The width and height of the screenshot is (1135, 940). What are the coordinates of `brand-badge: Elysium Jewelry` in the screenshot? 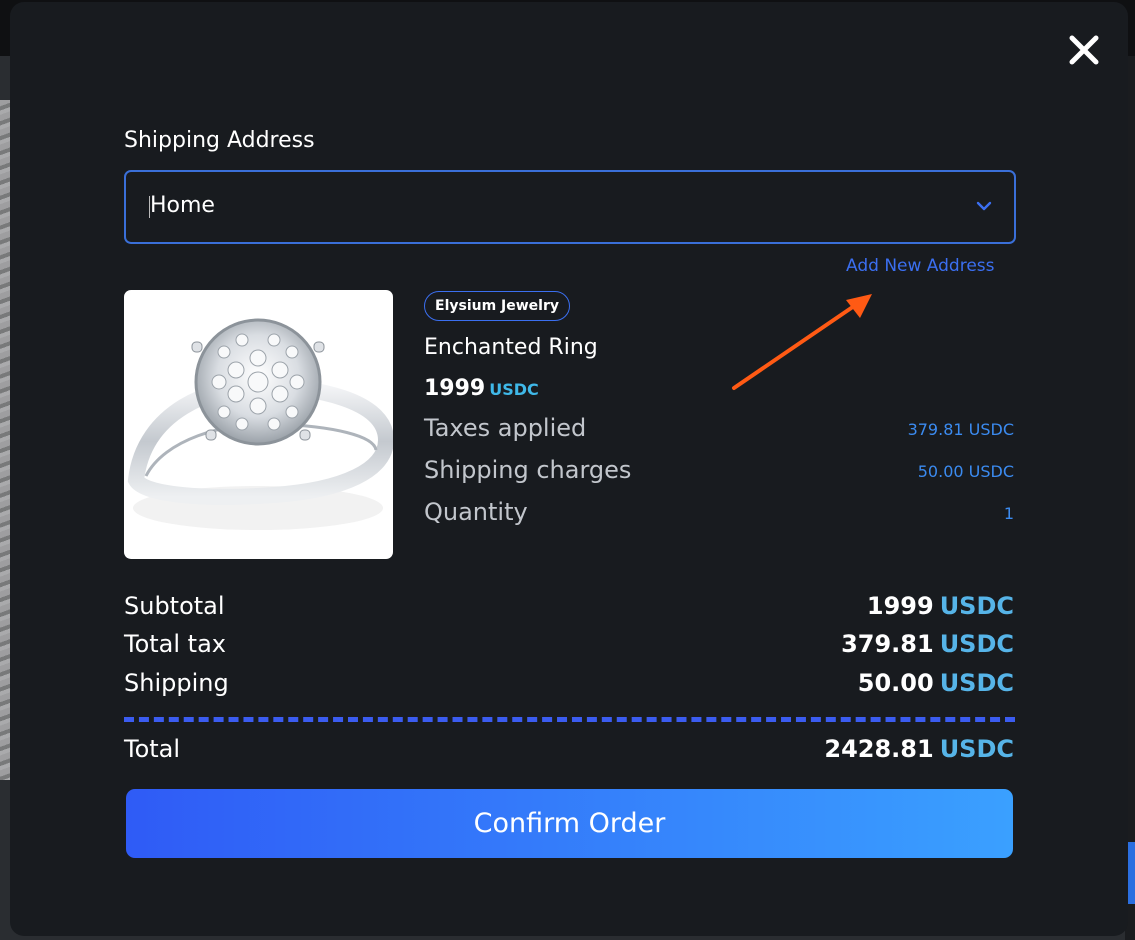 It's located at (497, 306).